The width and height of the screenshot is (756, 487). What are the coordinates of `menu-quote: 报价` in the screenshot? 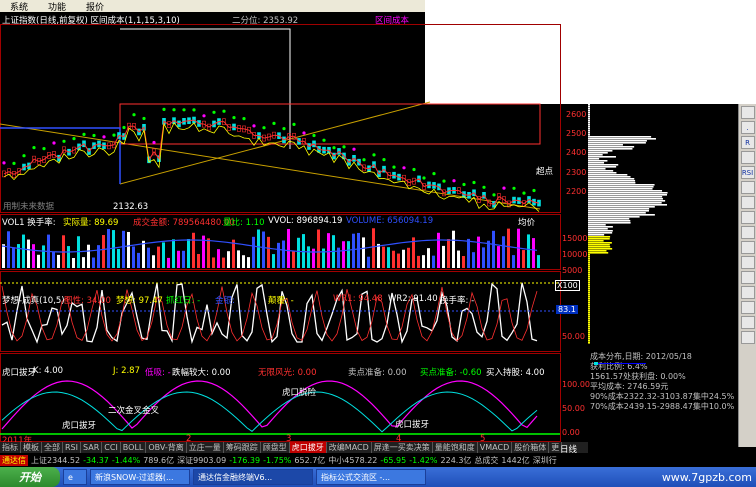 It's located at (95, 6).